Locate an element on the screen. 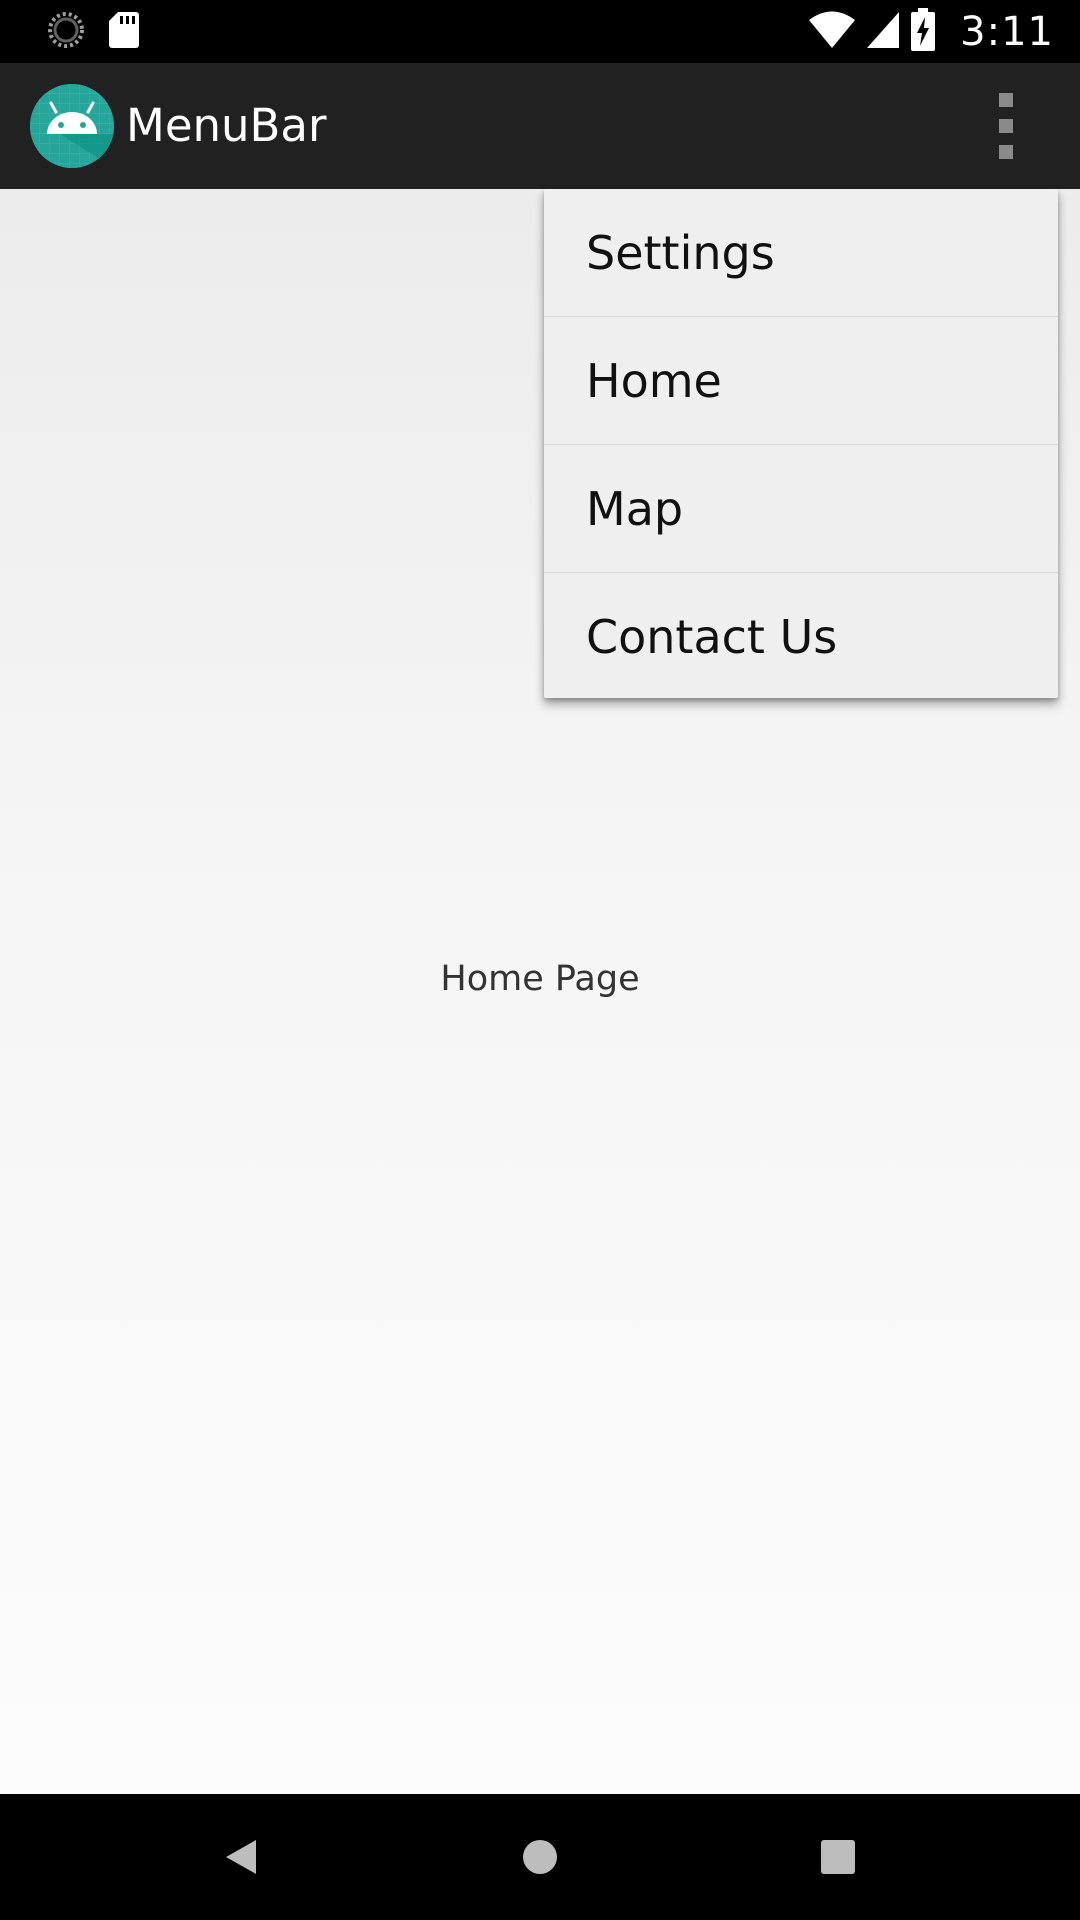 The image size is (1080, 1920). app-bar: MenuBar is located at coordinates (540, 126).